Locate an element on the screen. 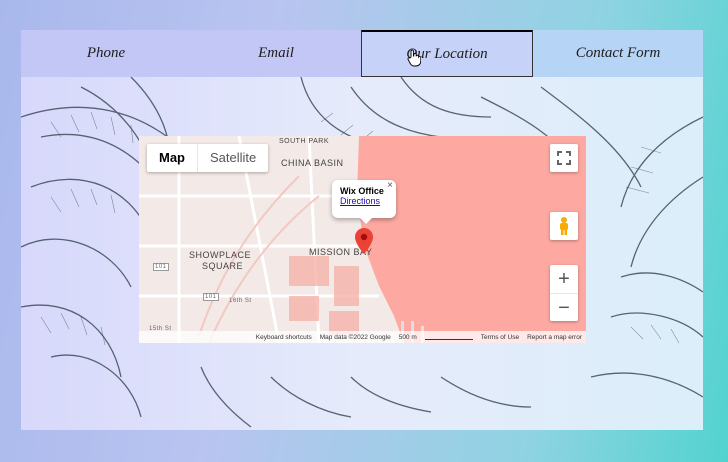 Image resolution: width=728 pixels, height=462 pixels. zoom-controls: + − is located at coordinates (564, 293).